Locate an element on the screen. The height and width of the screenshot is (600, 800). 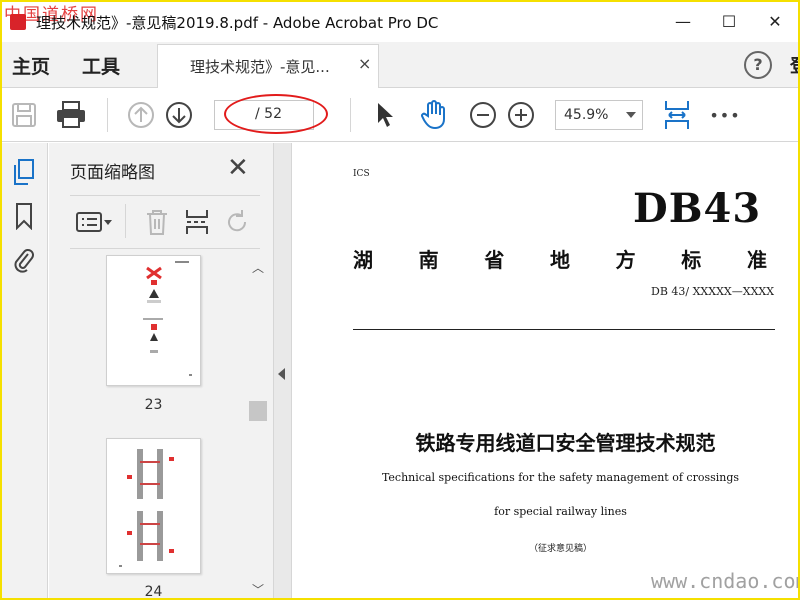
attachments-icon is located at coordinates (24, 260).